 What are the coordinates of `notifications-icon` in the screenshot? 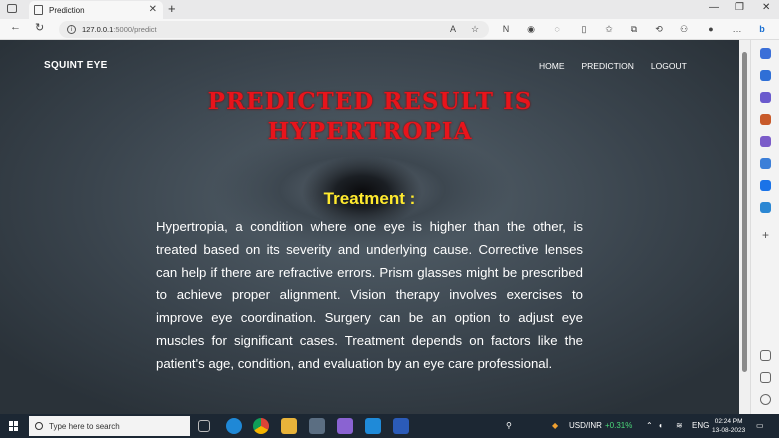 It's located at (765, 53).